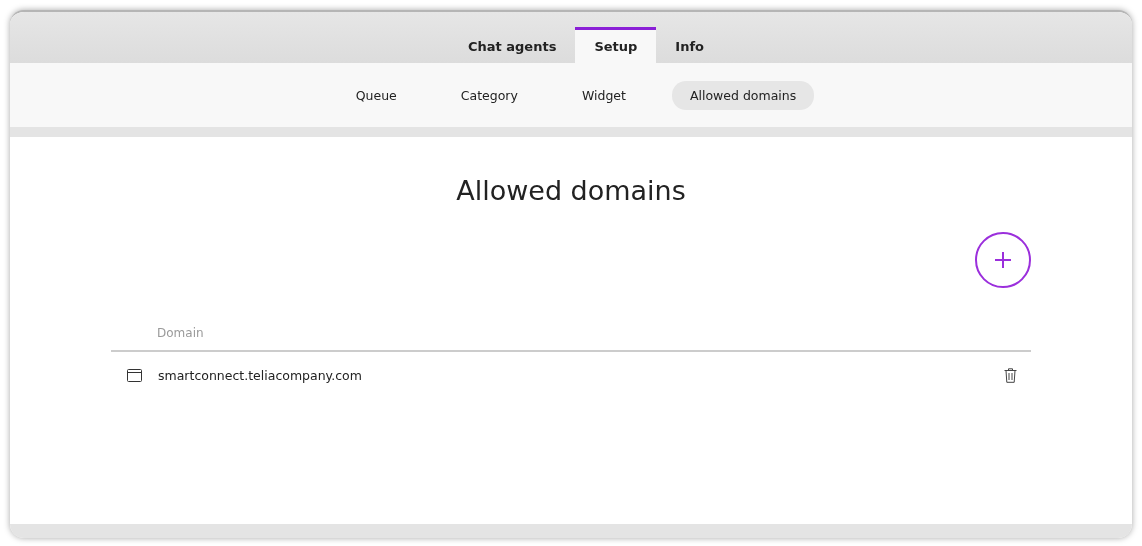  Describe the element at coordinates (743, 95) in the screenshot. I see `subtab: Allowed domains` at that location.